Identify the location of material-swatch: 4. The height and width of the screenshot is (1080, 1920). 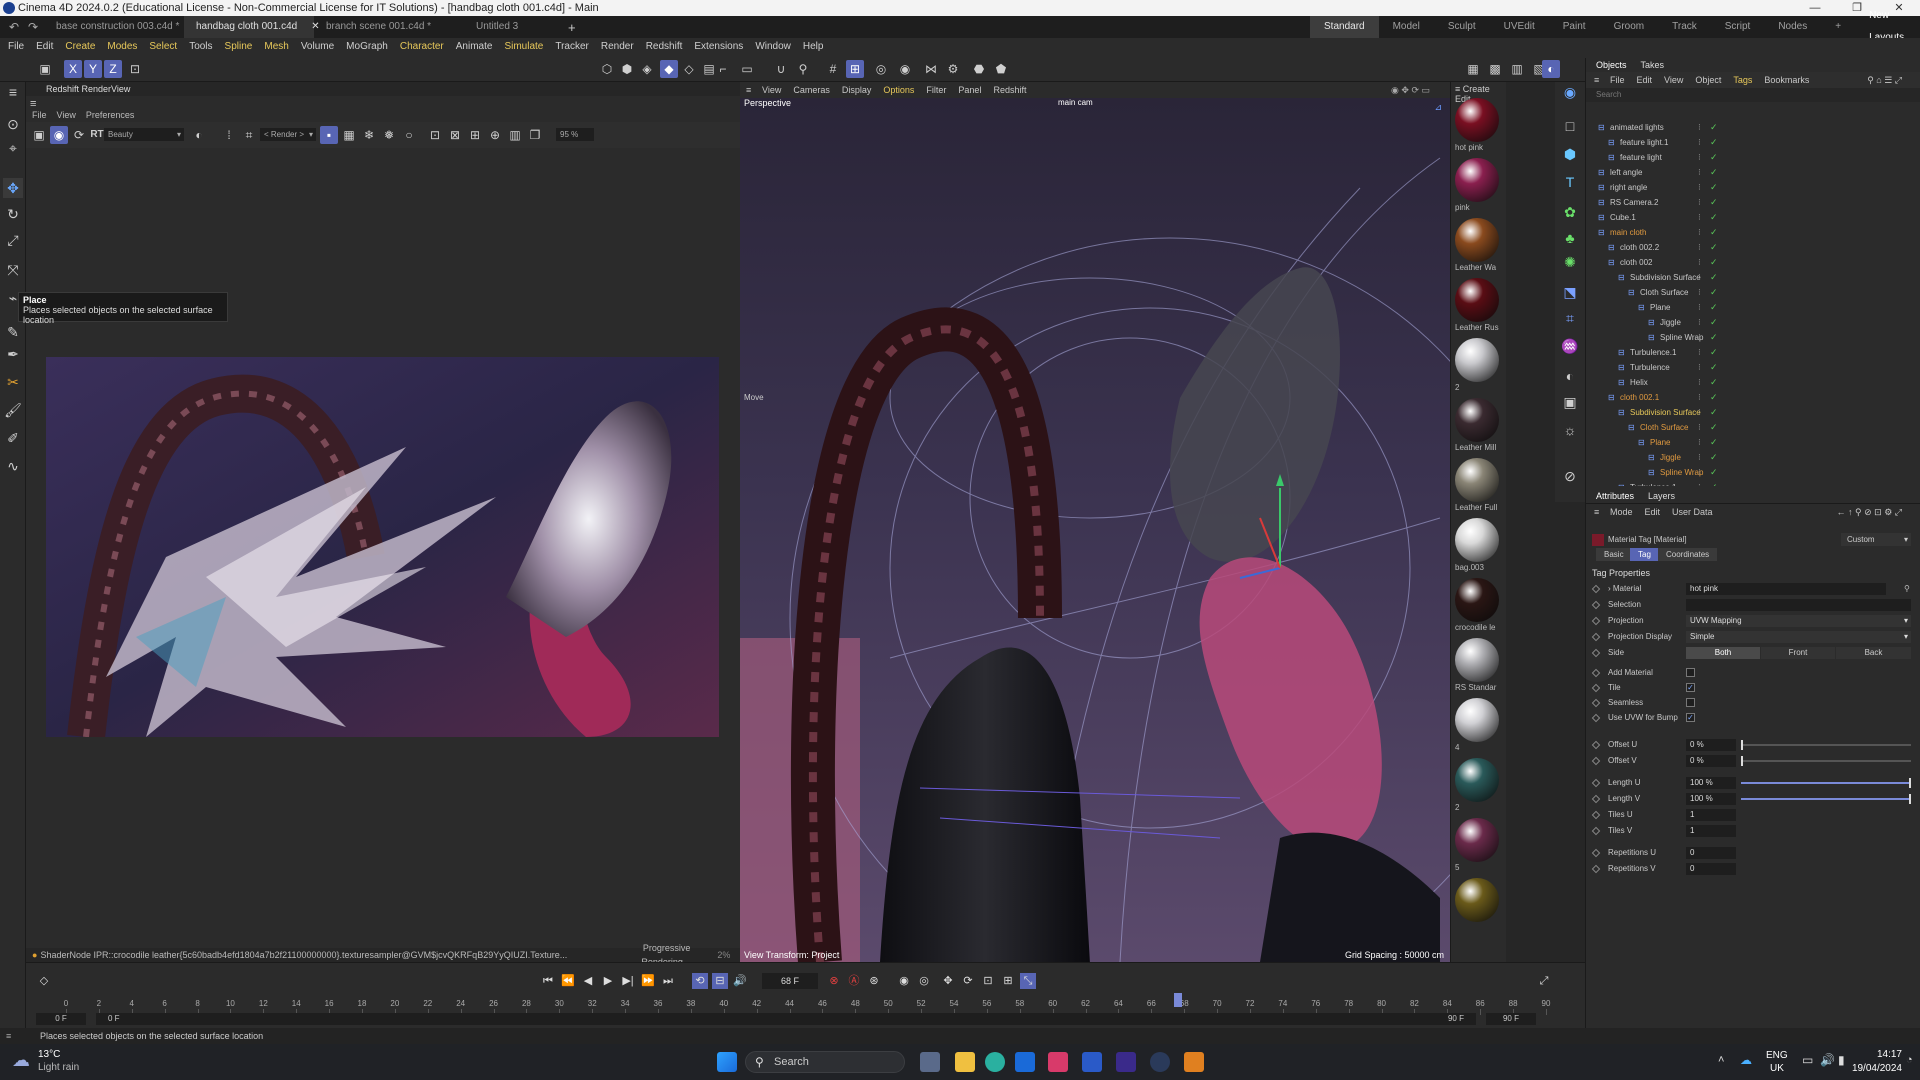
(1478, 726).